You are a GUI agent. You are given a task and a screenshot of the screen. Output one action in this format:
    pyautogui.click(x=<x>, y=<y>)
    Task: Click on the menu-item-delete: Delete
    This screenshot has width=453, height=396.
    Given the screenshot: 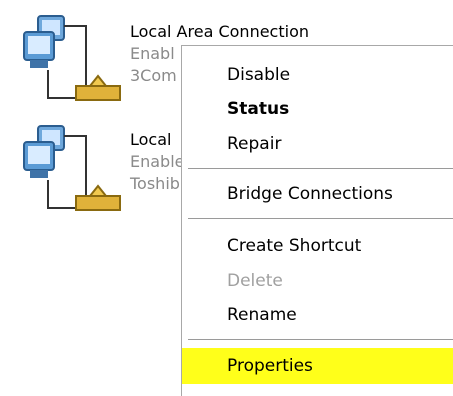 What is the action you would take?
    pyautogui.click(x=255, y=281)
    